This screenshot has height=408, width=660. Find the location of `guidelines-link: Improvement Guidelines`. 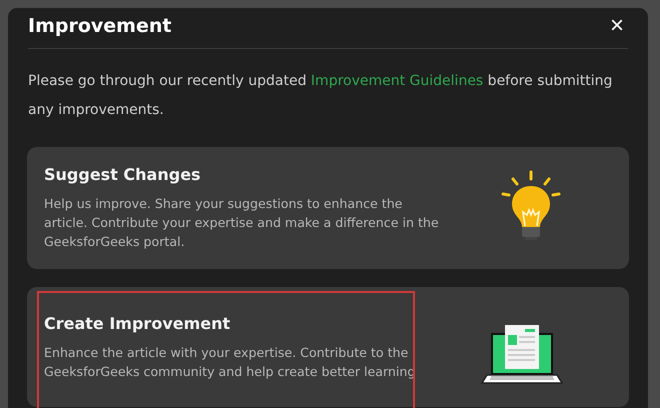

guidelines-link: Improvement Guidelines is located at coordinates (397, 81).